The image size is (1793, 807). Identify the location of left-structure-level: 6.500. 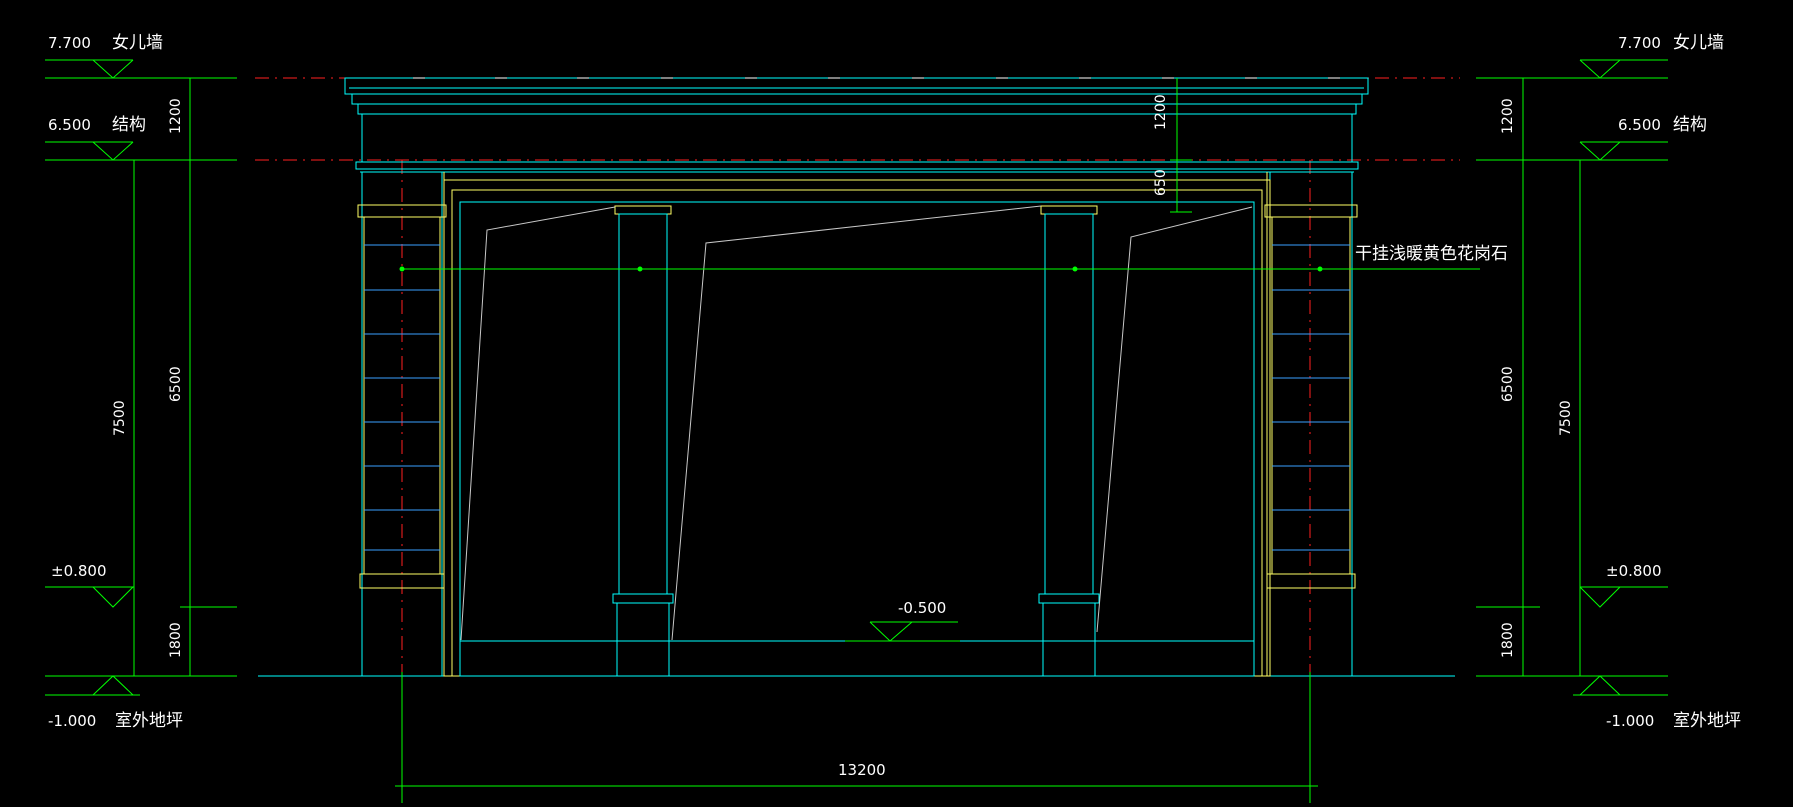
(69, 125).